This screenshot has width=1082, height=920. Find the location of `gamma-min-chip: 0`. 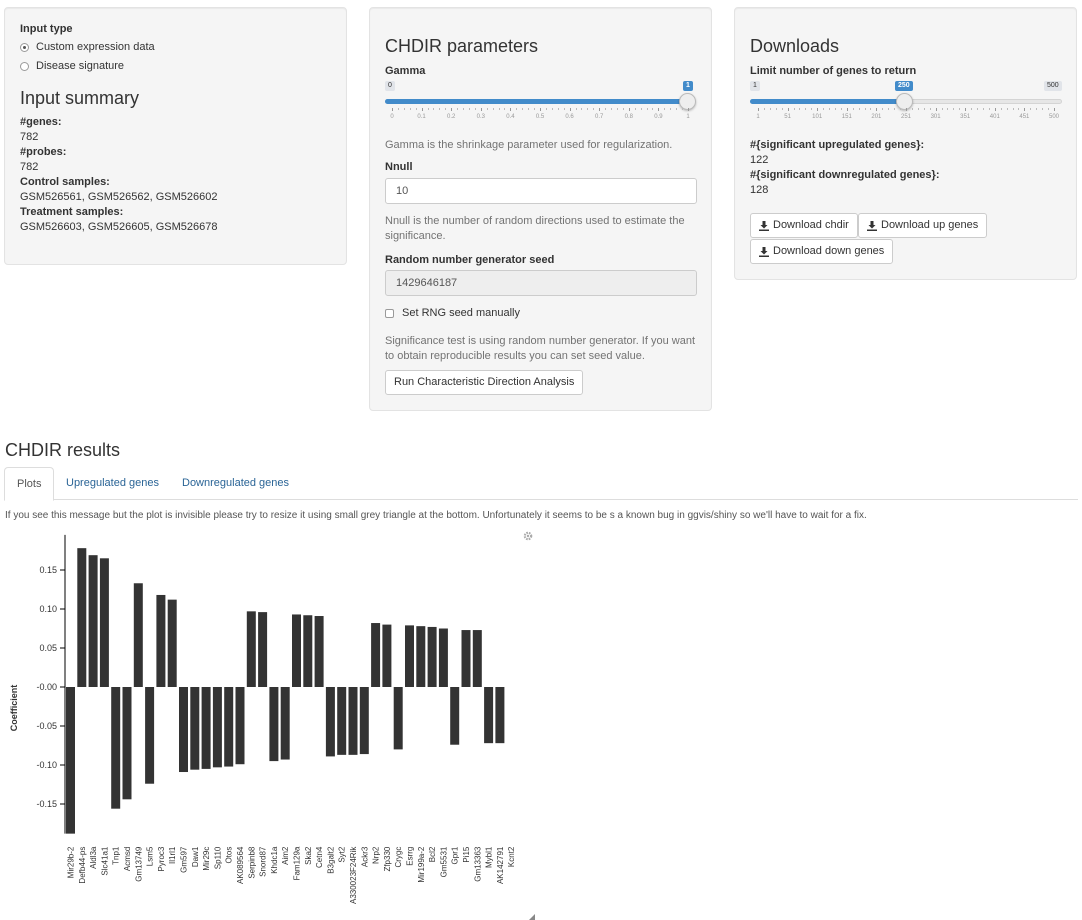

gamma-min-chip: 0 is located at coordinates (390, 86).